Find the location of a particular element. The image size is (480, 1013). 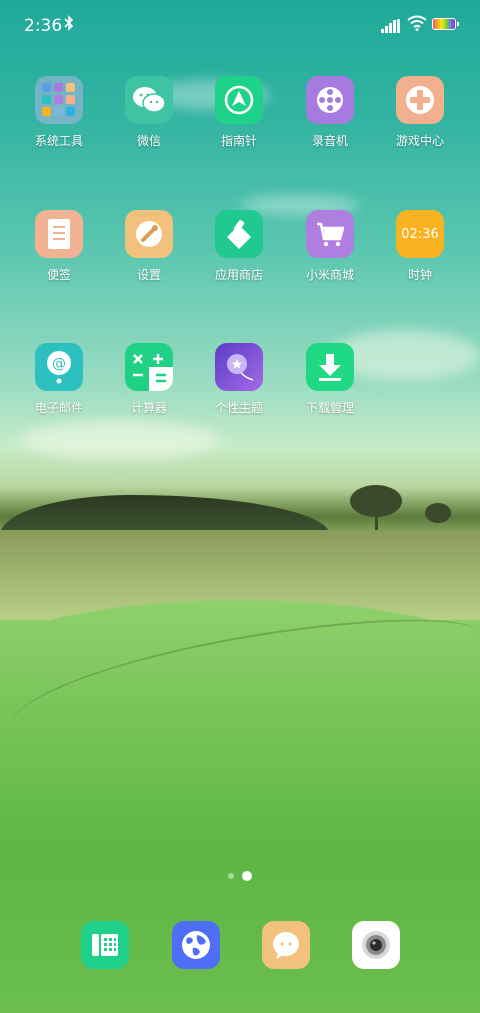

app-label: 下载管理 is located at coordinates (329, 408).